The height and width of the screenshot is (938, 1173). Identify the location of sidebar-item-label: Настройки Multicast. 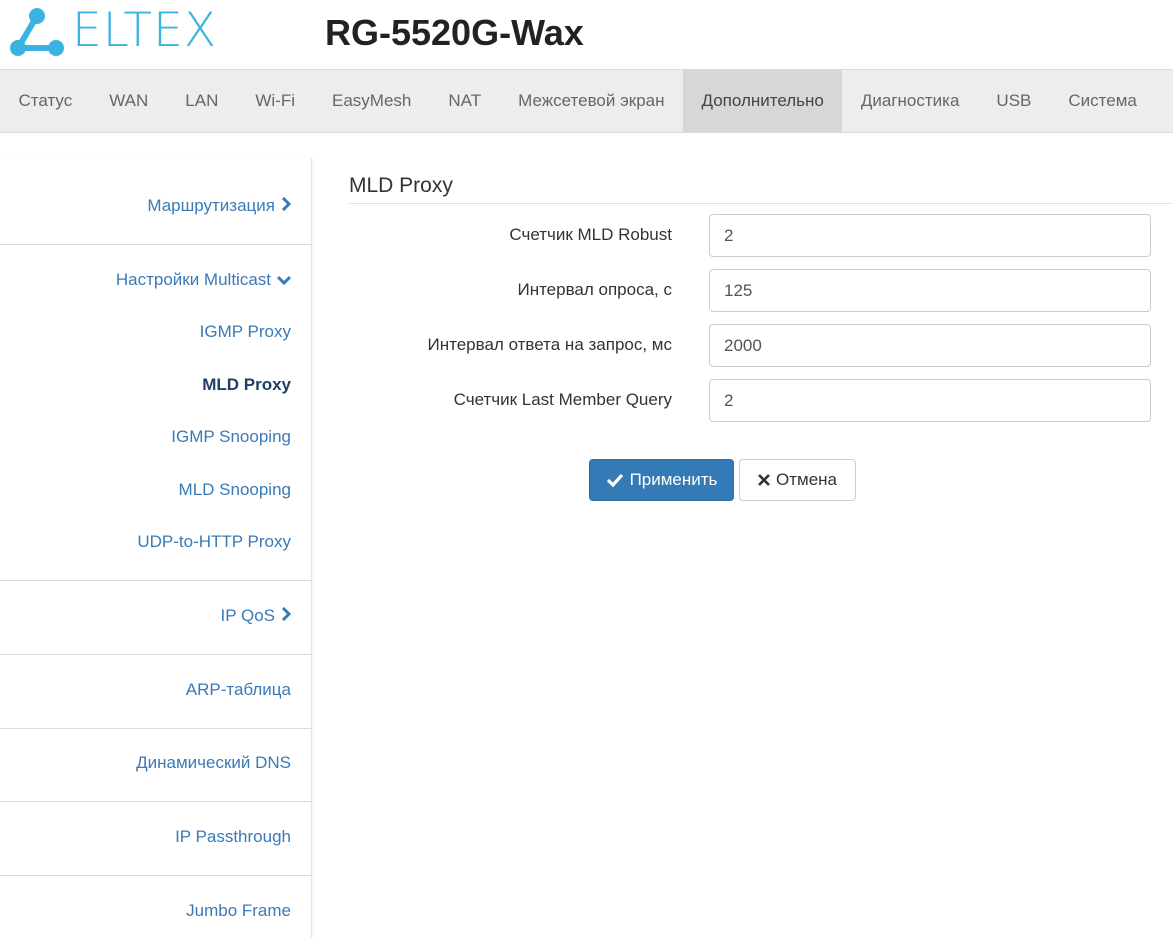
(193, 279).